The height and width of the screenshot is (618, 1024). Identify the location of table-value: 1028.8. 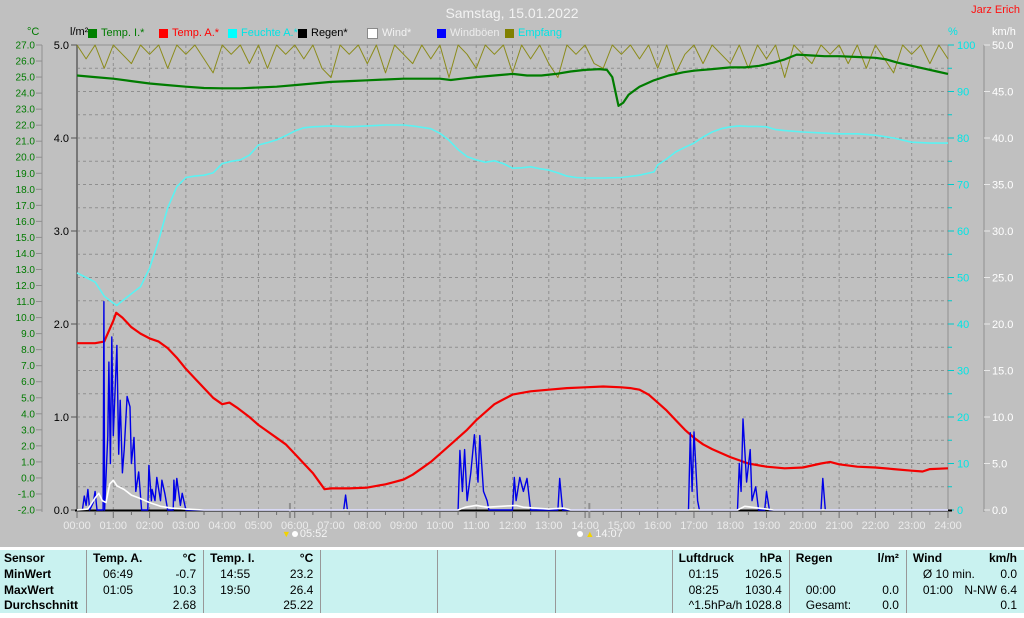
(763, 605).